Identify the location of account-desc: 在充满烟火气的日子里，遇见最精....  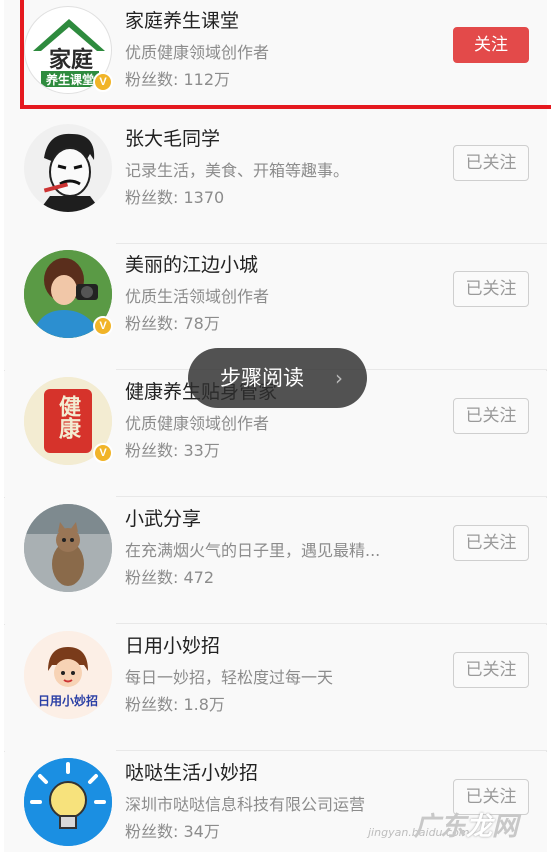
(253, 550).